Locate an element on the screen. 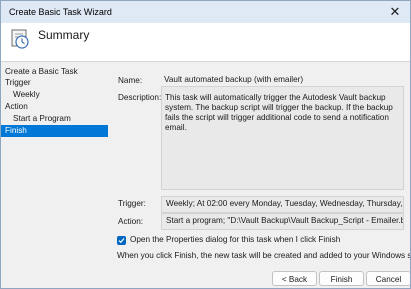  window-title: Create Basic Task Wizard is located at coordinates (60, 12).